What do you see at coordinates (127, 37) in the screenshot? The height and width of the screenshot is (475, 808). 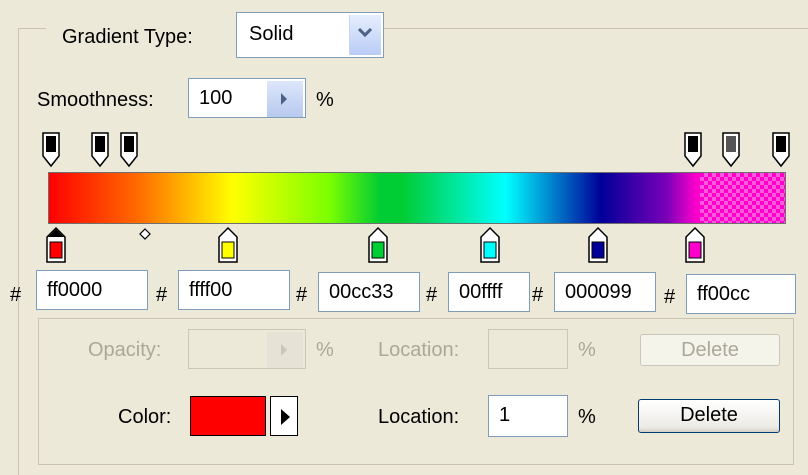 I see `gradient-type-label: Gradient Type:` at bounding box center [127, 37].